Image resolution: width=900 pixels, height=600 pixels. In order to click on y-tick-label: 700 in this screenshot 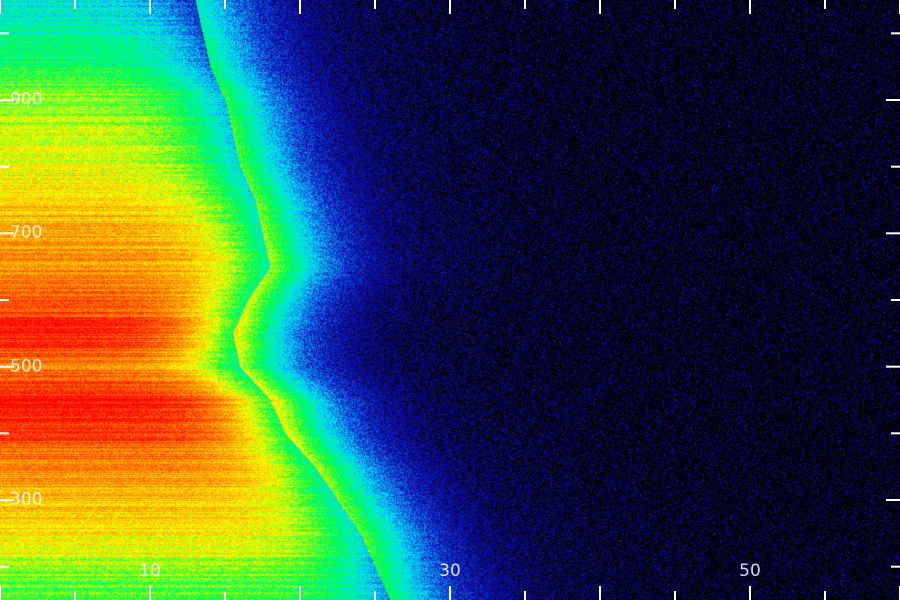, I will do `click(26, 232)`.